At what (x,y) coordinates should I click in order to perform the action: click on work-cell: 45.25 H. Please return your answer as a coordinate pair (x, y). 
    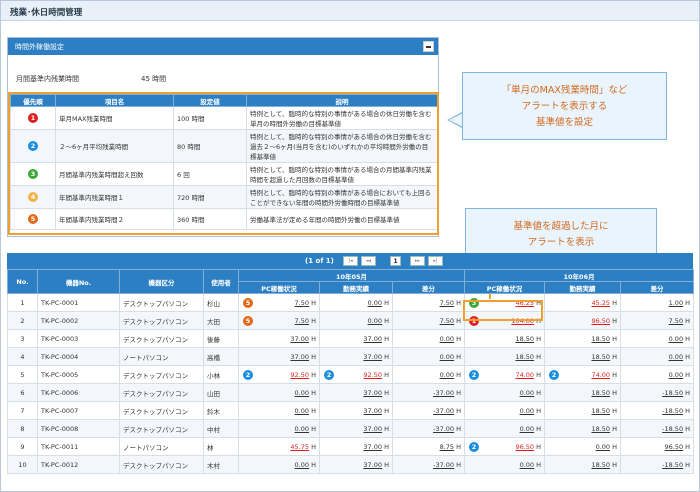
    Looking at the image, I should click on (583, 302).